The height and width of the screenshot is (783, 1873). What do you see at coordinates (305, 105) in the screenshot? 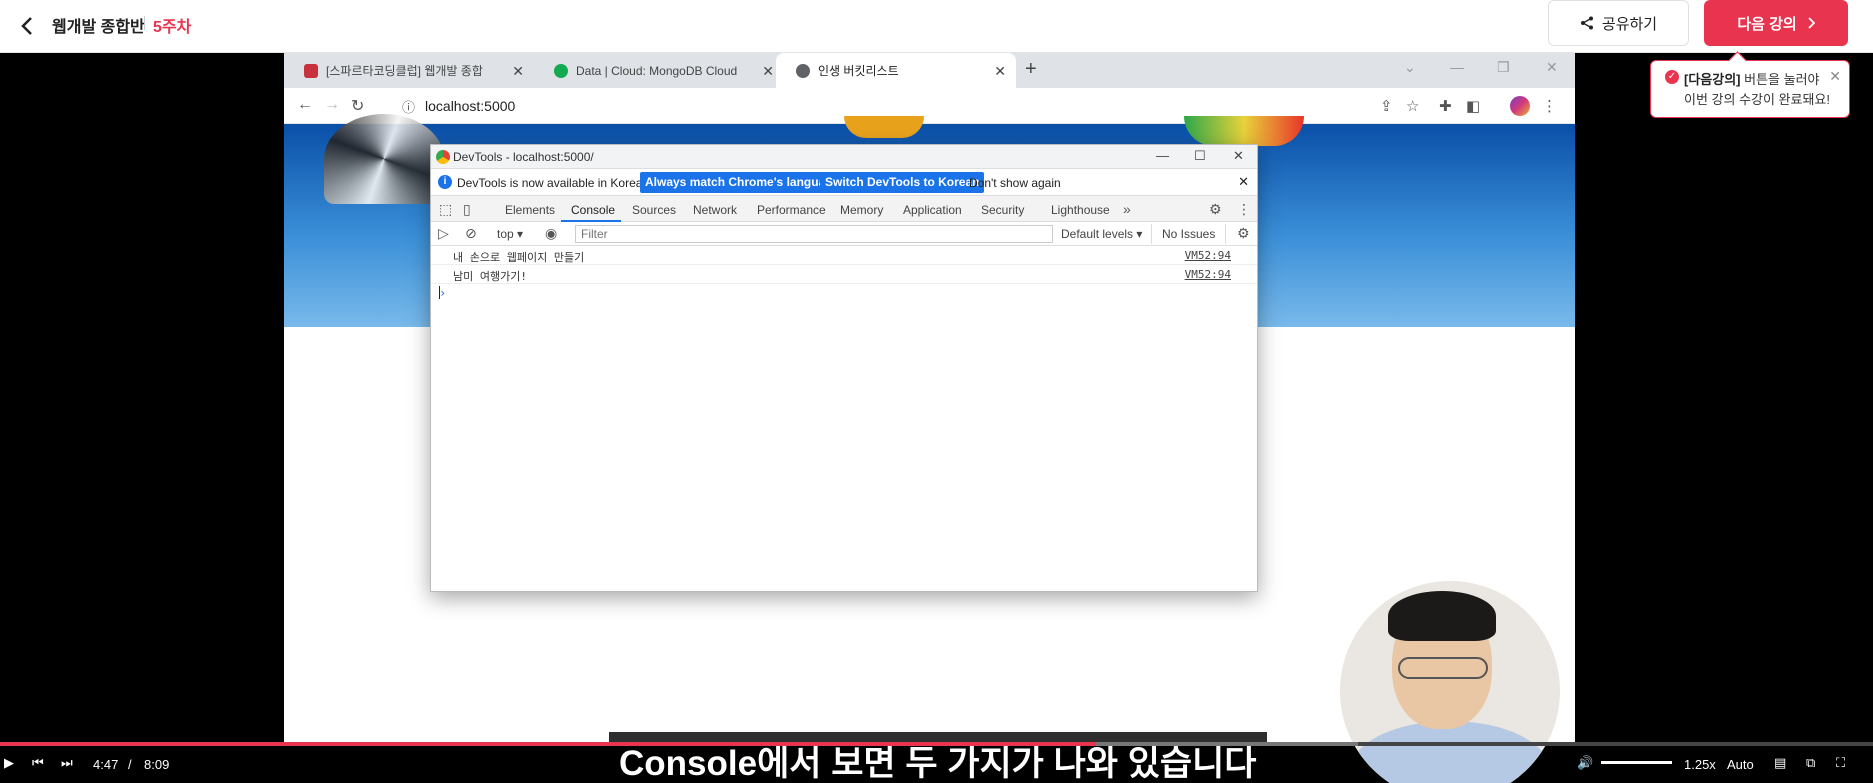
I see `arrow-left-icon: ←` at bounding box center [305, 105].